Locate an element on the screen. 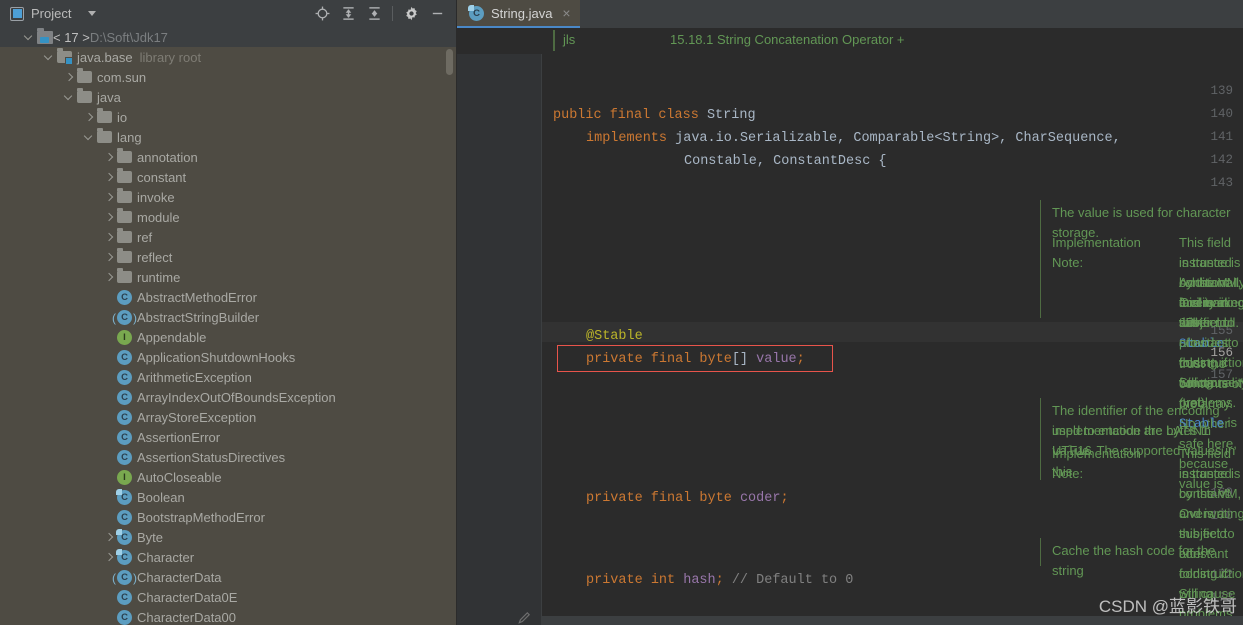 The image size is (1243, 625). expand-all-icon is located at coordinates (348, 14).